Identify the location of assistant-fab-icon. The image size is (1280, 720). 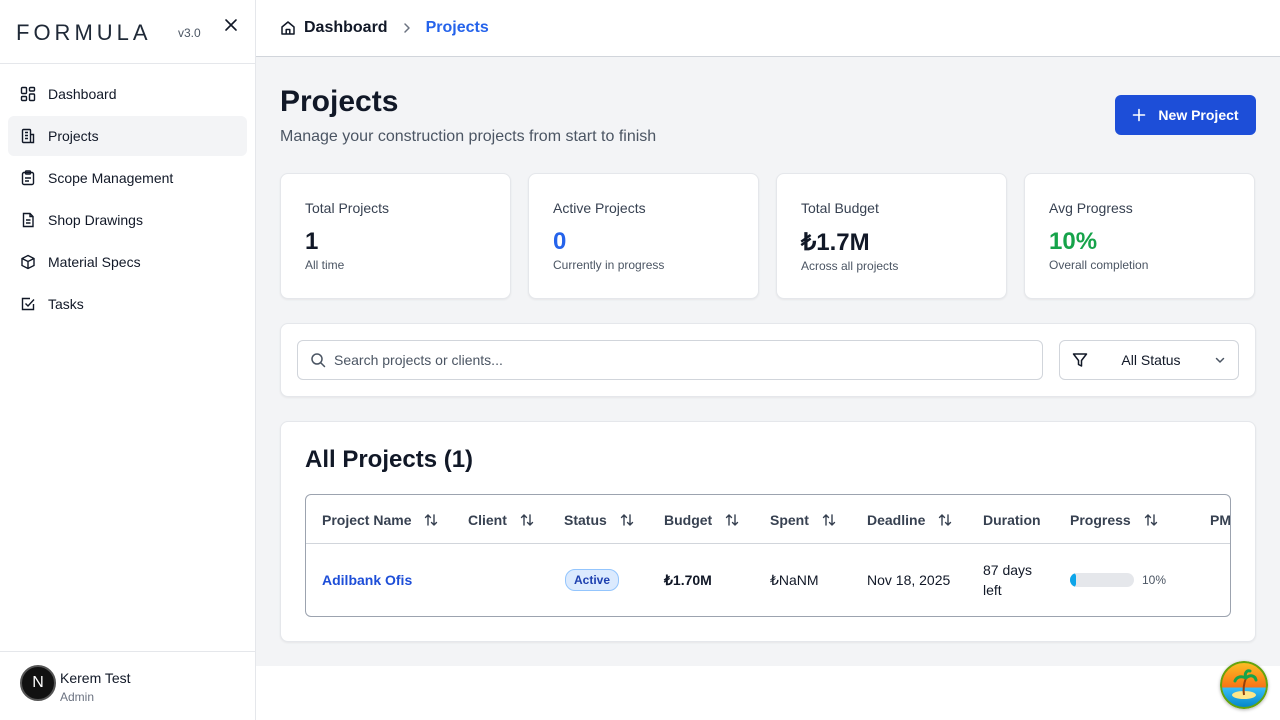
(1244, 685).